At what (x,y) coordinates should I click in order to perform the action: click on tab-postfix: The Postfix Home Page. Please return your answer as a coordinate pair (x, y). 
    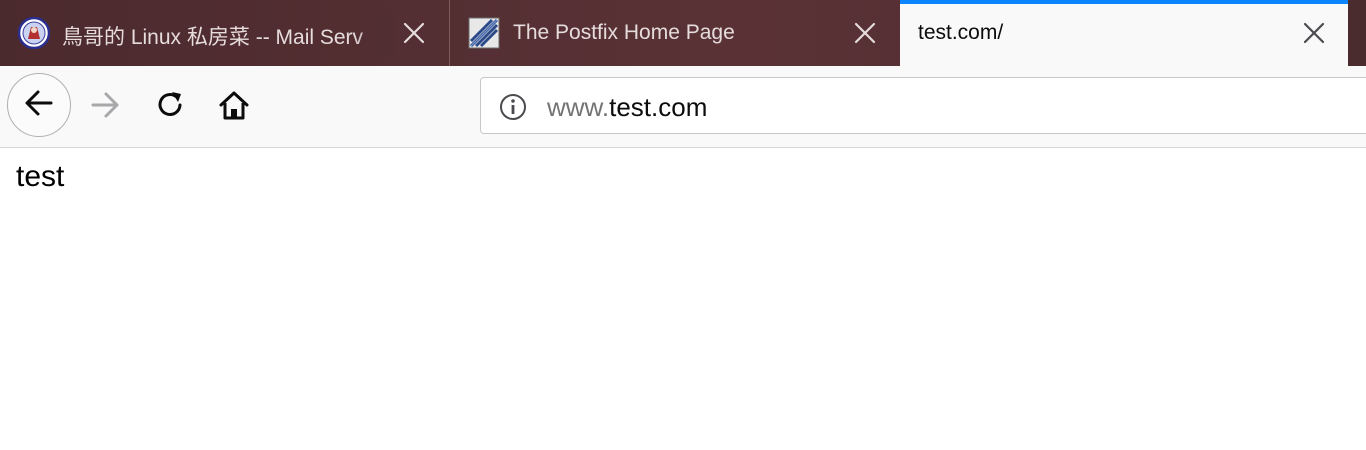
    Looking at the image, I should click on (674, 33).